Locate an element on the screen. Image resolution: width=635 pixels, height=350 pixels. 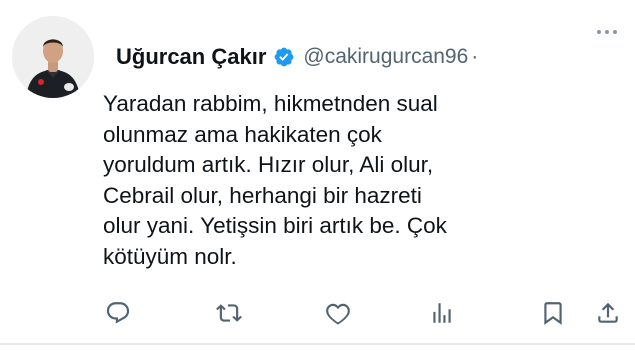
views-button is located at coordinates (442, 313).